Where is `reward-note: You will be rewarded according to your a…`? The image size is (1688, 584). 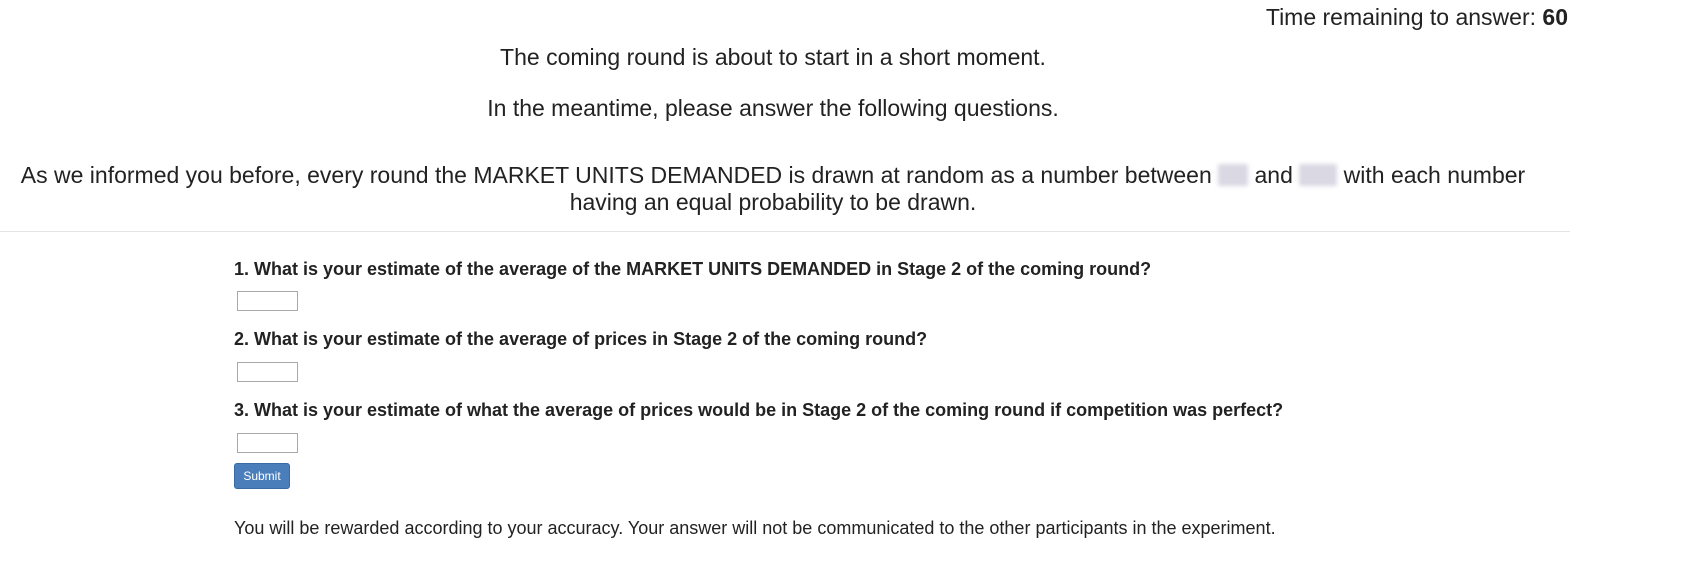 reward-note: You will be rewarded according to your a… is located at coordinates (755, 528).